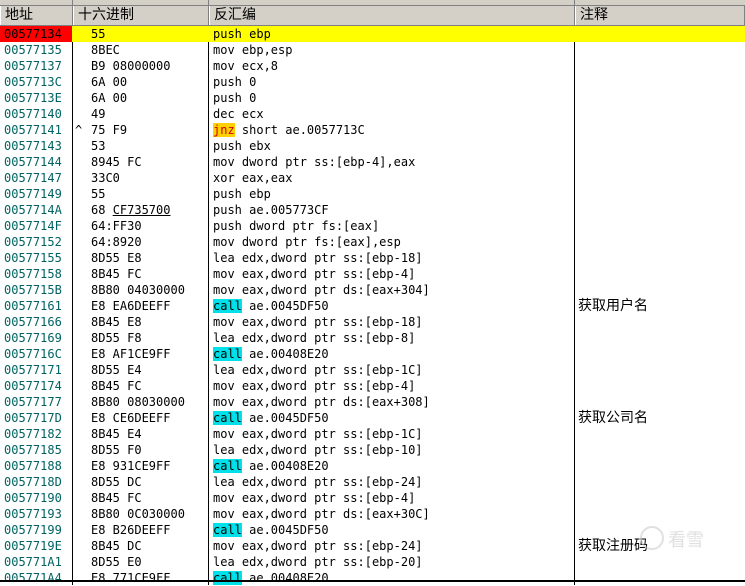 The height and width of the screenshot is (586, 745). What do you see at coordinates (372, 194) in the screenshot?
I see `table-row: 00577149 55 push ebp` at bounding box center [372, 194].